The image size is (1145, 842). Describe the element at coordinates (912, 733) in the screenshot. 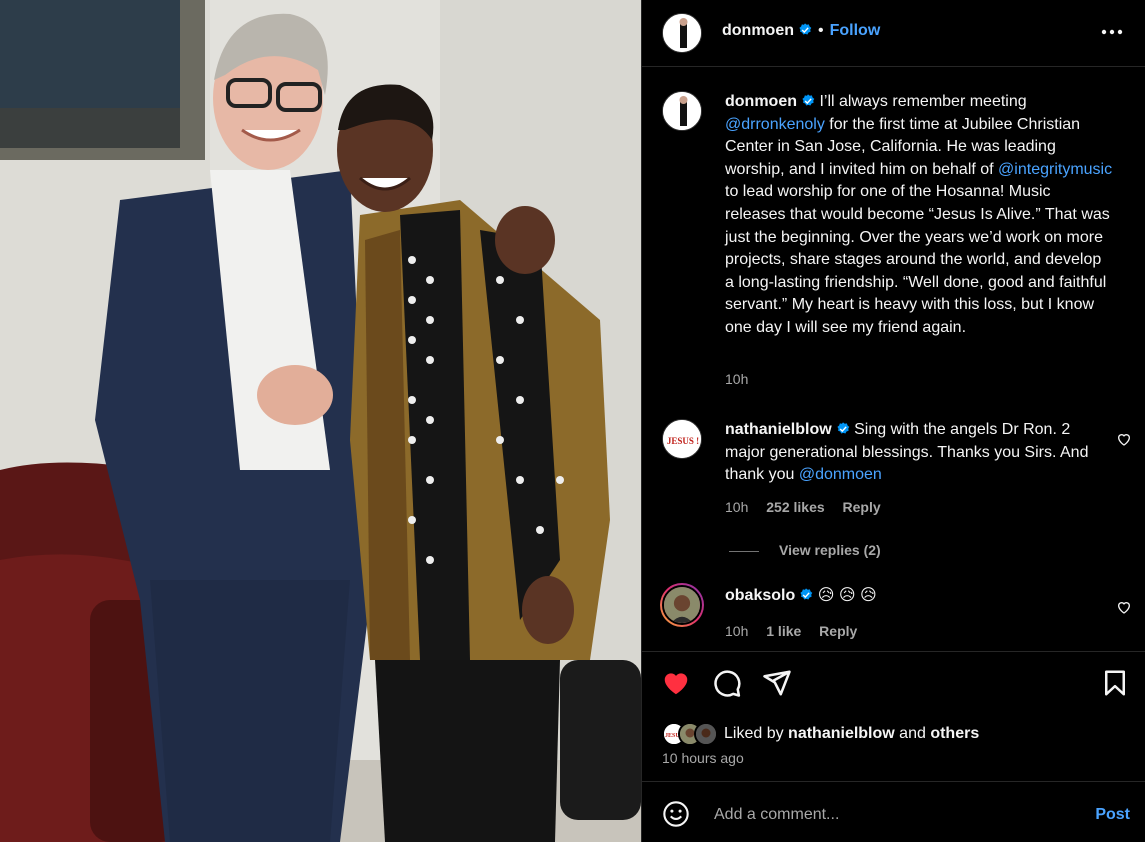

I see `liked-by-middle: and` at that location.